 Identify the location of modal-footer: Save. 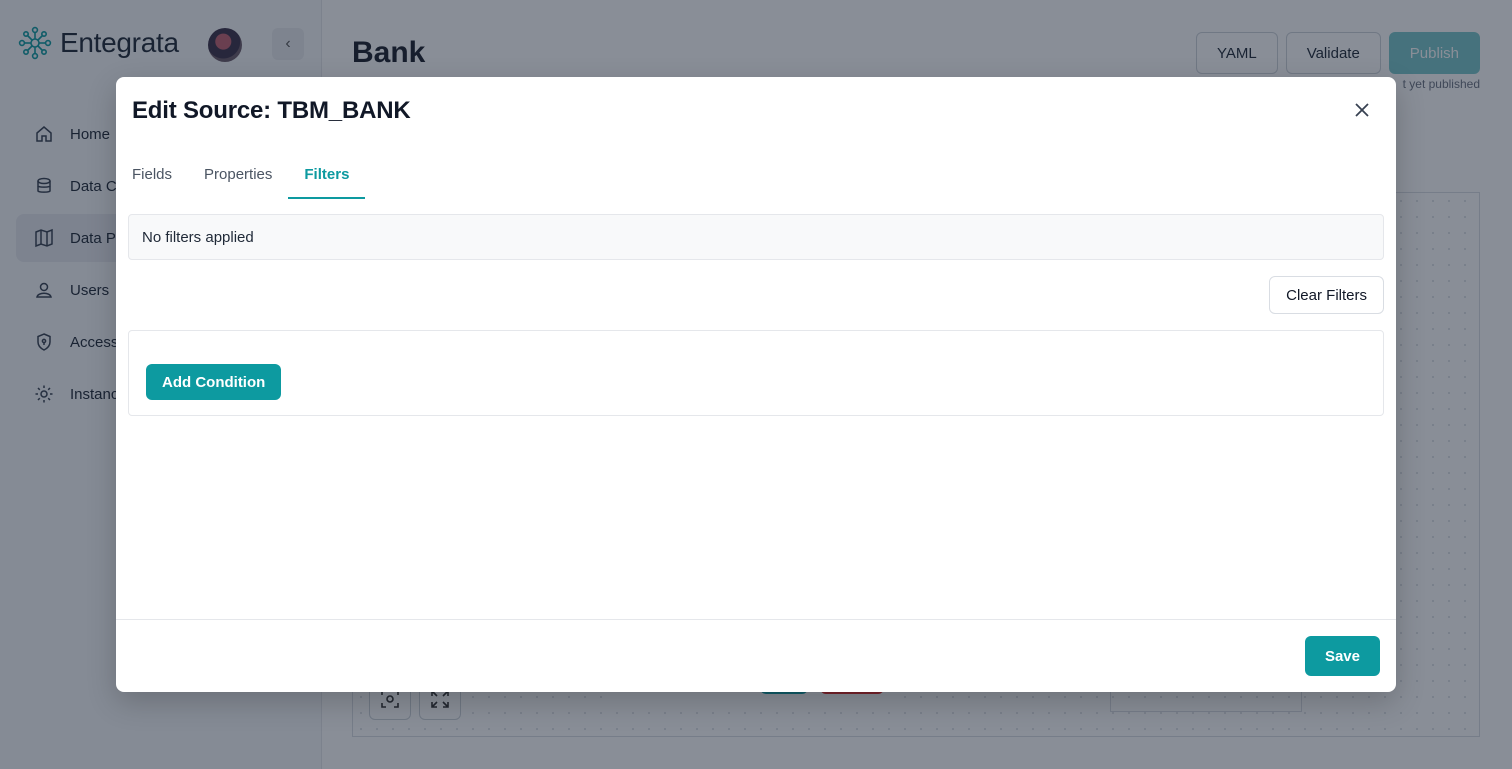
(756, 655).